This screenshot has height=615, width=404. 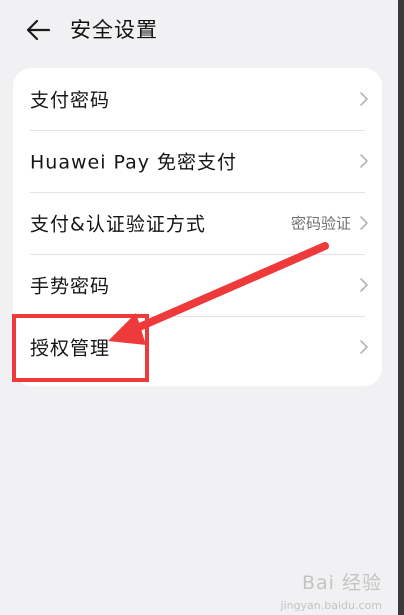 I want to click on settings-item-authorization: 授权管理, so click(x=197, y=347).